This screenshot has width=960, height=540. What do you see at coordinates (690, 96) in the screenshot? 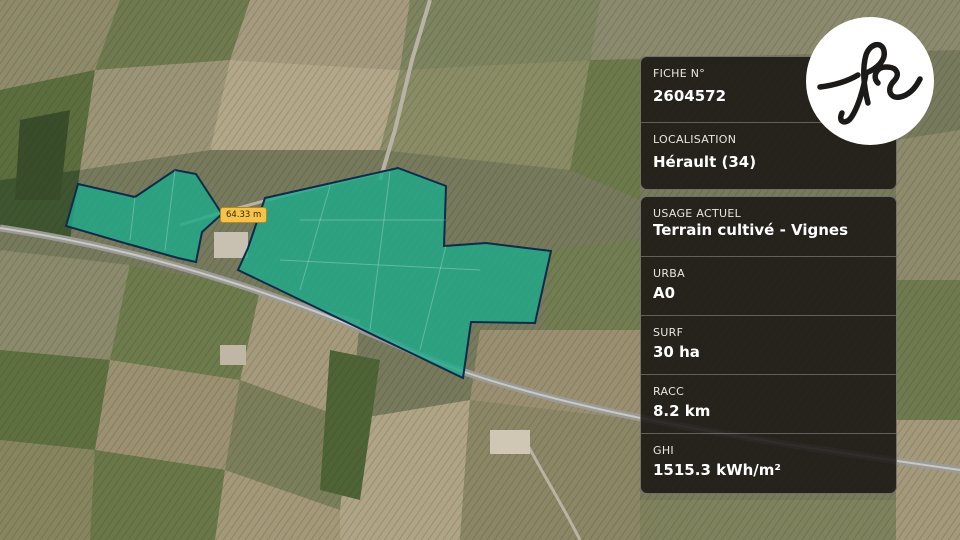
I see `info-value: 2604572` at bounding box center [690, 96].